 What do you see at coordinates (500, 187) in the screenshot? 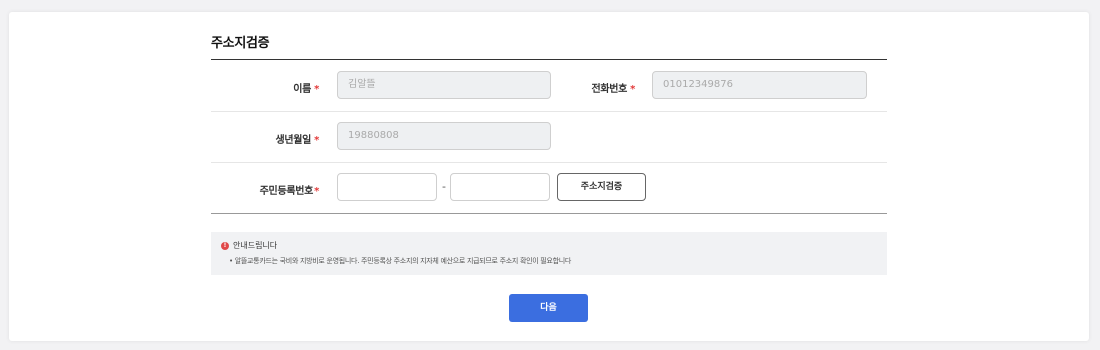
I see `resident-number-back-field` at bounding box center [500, 187].